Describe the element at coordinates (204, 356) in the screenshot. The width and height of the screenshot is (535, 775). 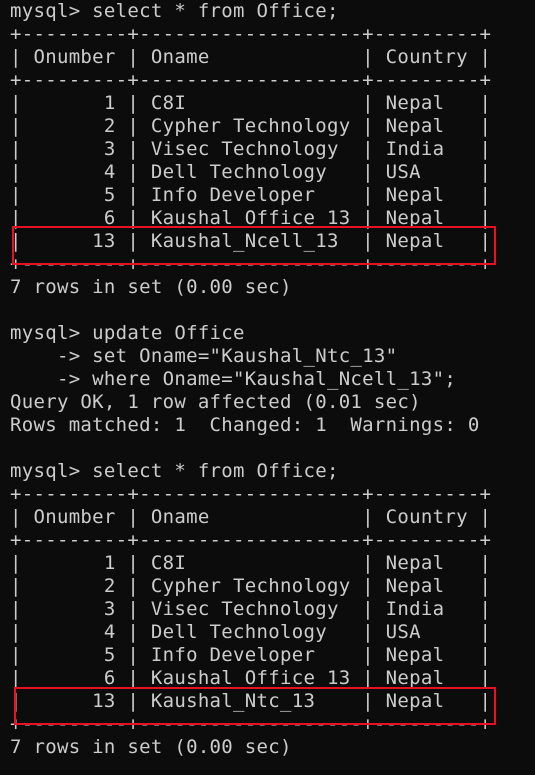
I see `terminal-line: -> set Oname="Kaushal_Ntc_13"` at that location.